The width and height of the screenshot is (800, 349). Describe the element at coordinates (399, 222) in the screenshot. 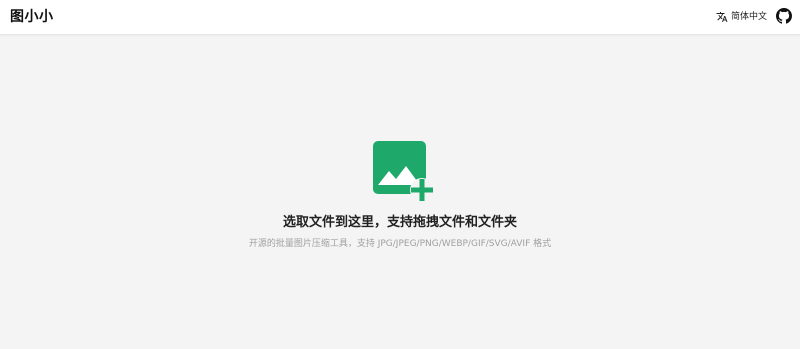

I see `dropzone-title: 选取文件到这里，支持拖拽文件和文件夹` at that location.